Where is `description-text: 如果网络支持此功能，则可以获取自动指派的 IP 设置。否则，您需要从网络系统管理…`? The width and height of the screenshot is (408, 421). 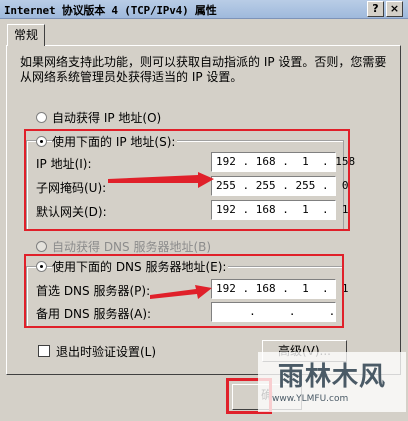 description-text: 如果网络支持此功能，则可以获取自动指派的 IP 设置。否则，您需要从网络系统管理… is located at coordinates (203, 69).